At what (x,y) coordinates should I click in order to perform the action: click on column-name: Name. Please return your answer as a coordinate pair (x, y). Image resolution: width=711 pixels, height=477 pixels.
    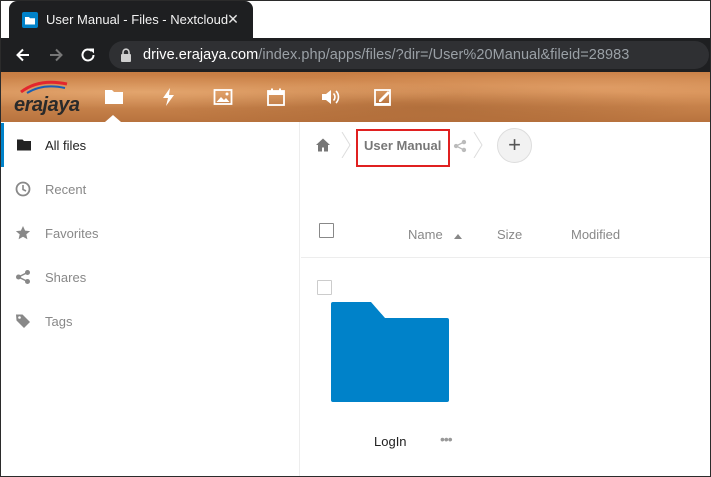
    Looking at the image, I should click on (425, 234).